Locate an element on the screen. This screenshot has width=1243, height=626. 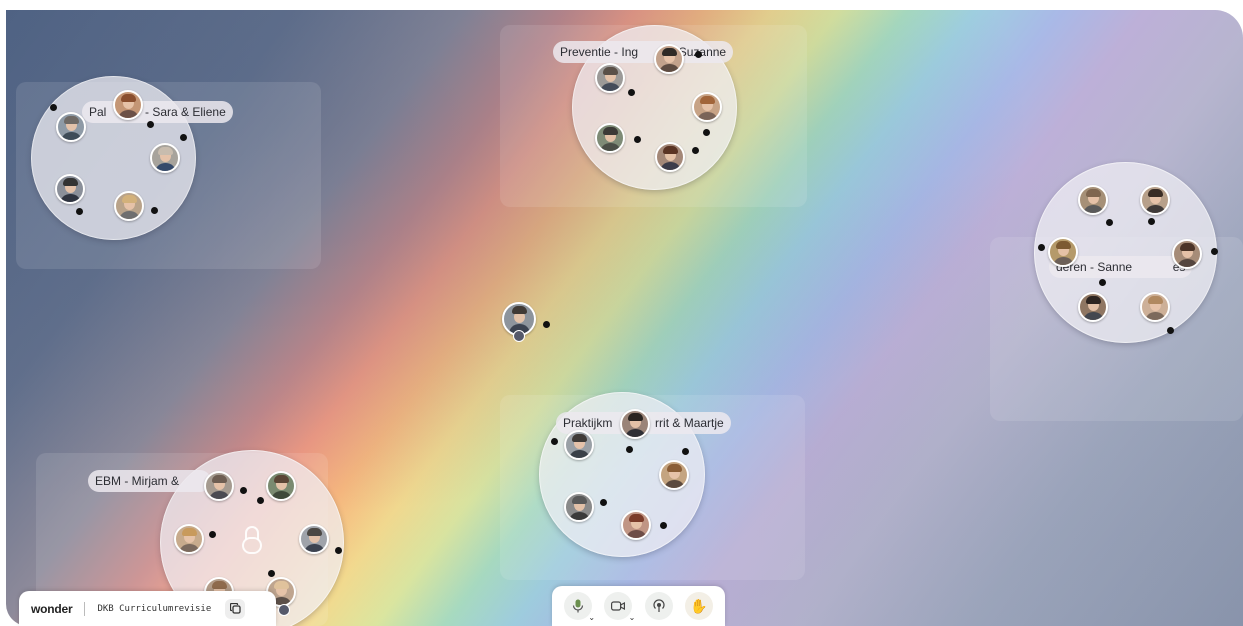
room-label-text: Pal is located at coordinates (98, 112).